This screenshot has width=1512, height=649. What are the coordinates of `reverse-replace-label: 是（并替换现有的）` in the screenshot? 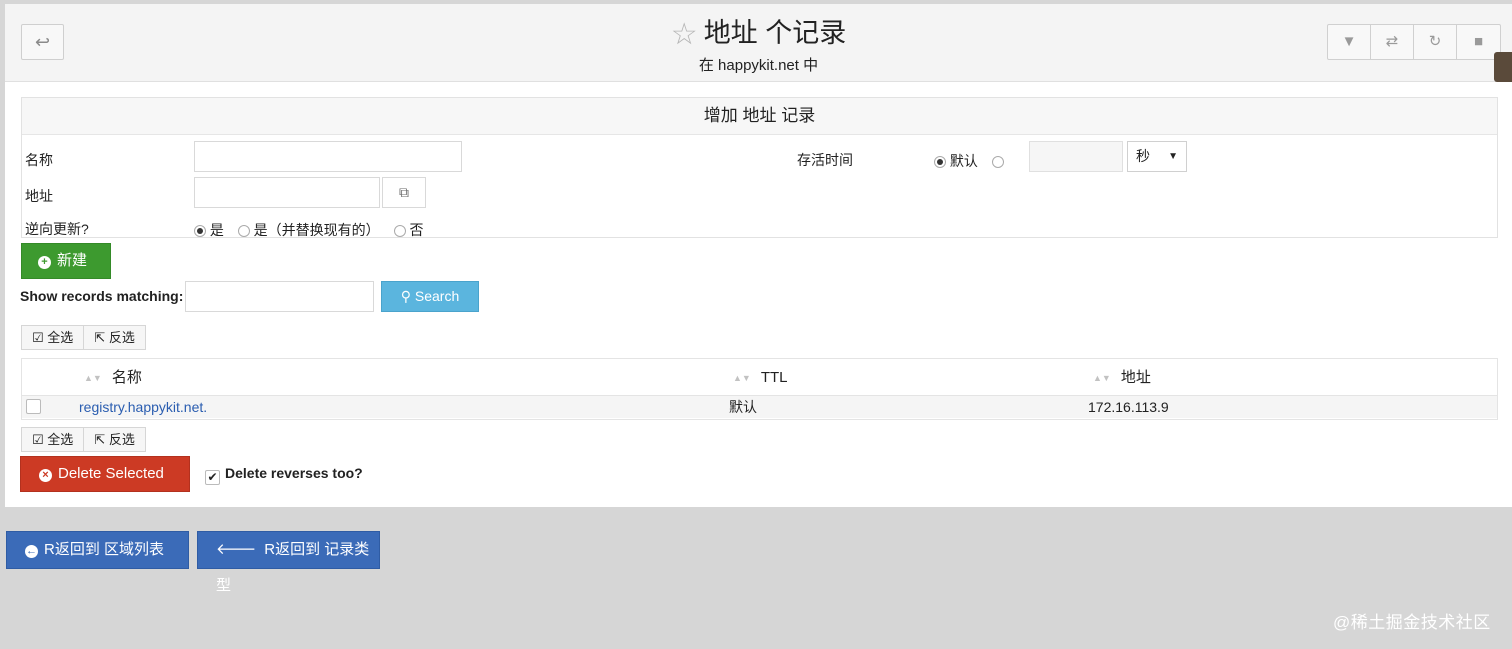 It's located at (316, 230).